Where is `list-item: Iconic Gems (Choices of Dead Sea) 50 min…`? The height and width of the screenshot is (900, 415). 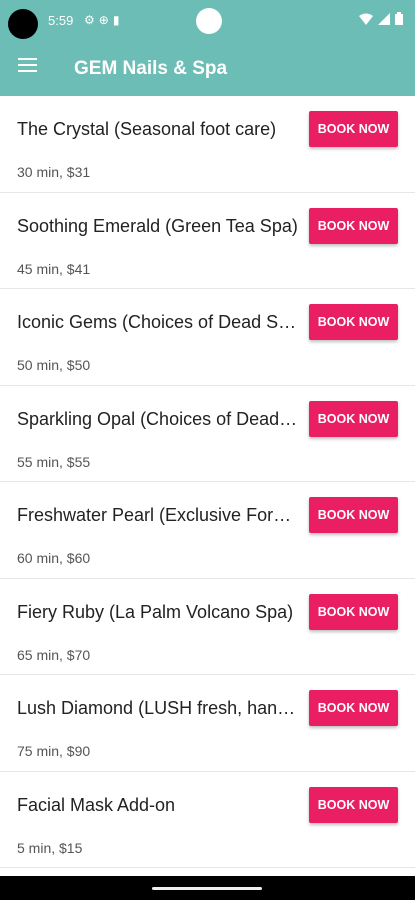 list-item: Iconic Gems (Choices of Dead Sea) 50 min… is located at coordinates (207, 337).